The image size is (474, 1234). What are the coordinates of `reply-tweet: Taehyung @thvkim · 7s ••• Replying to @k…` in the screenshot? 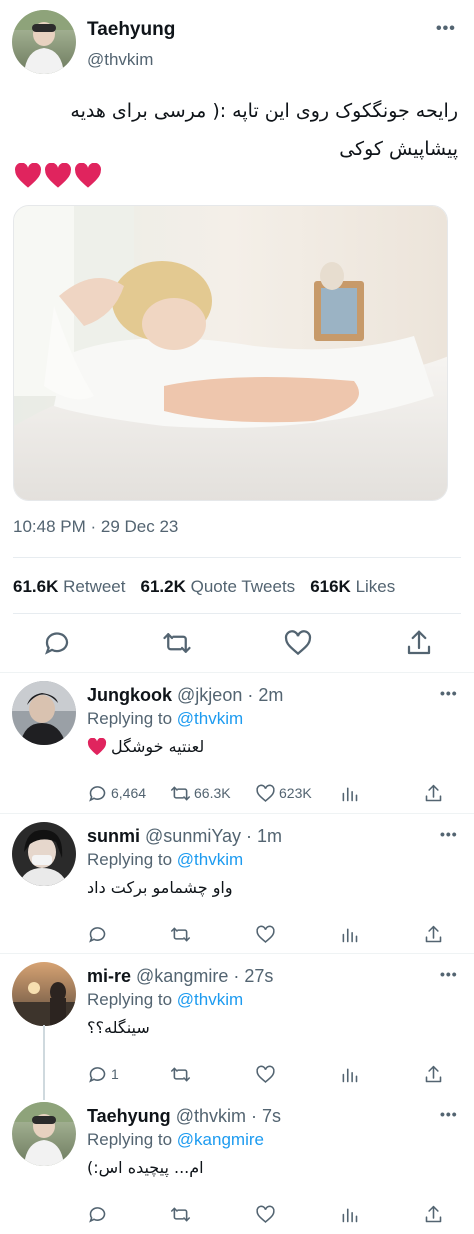 It's located at (237, 1164).